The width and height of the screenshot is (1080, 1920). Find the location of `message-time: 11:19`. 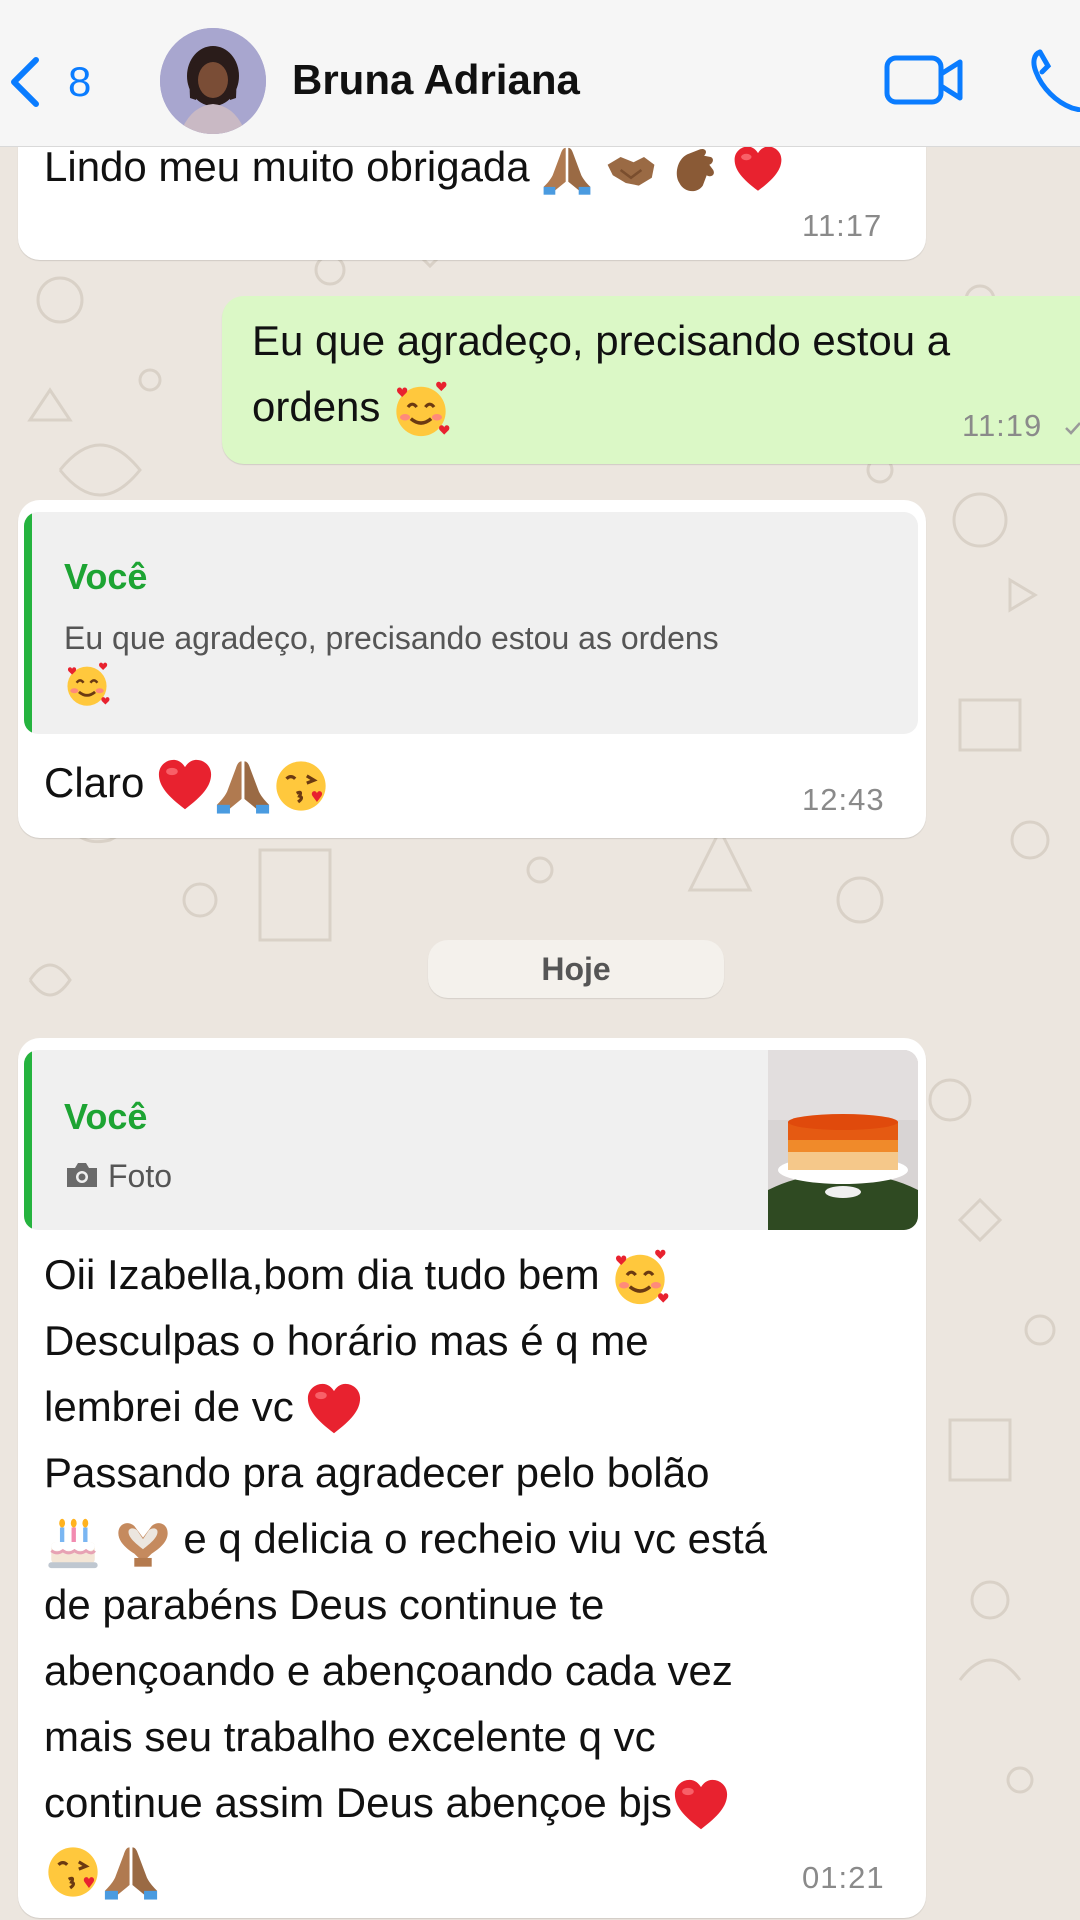

message-time: 11:19 is located at coordinates (1002, 425).